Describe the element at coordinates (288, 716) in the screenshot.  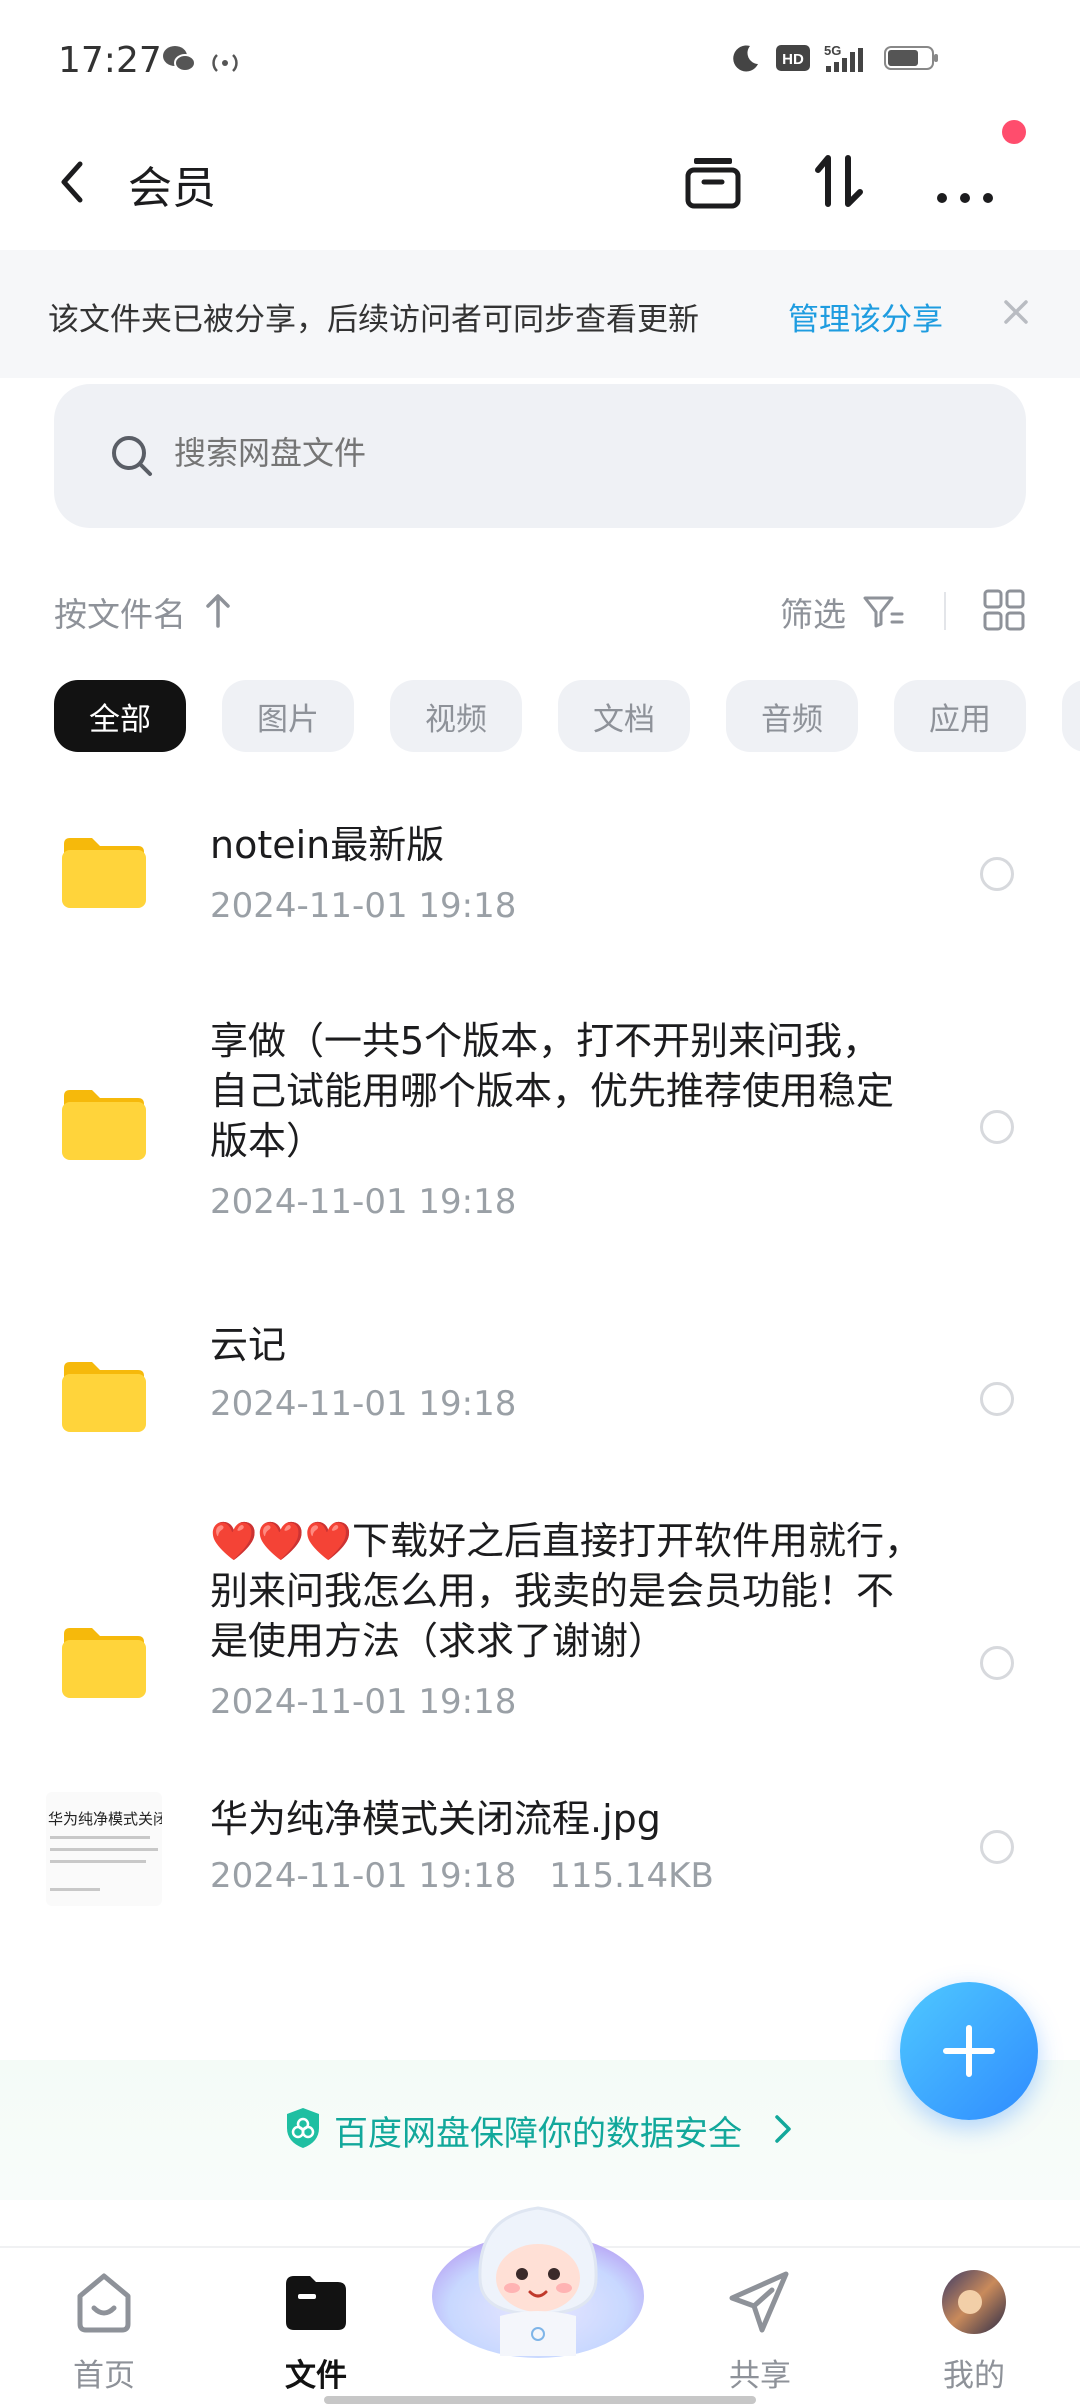
I see `tab-images: 图片` at that location.